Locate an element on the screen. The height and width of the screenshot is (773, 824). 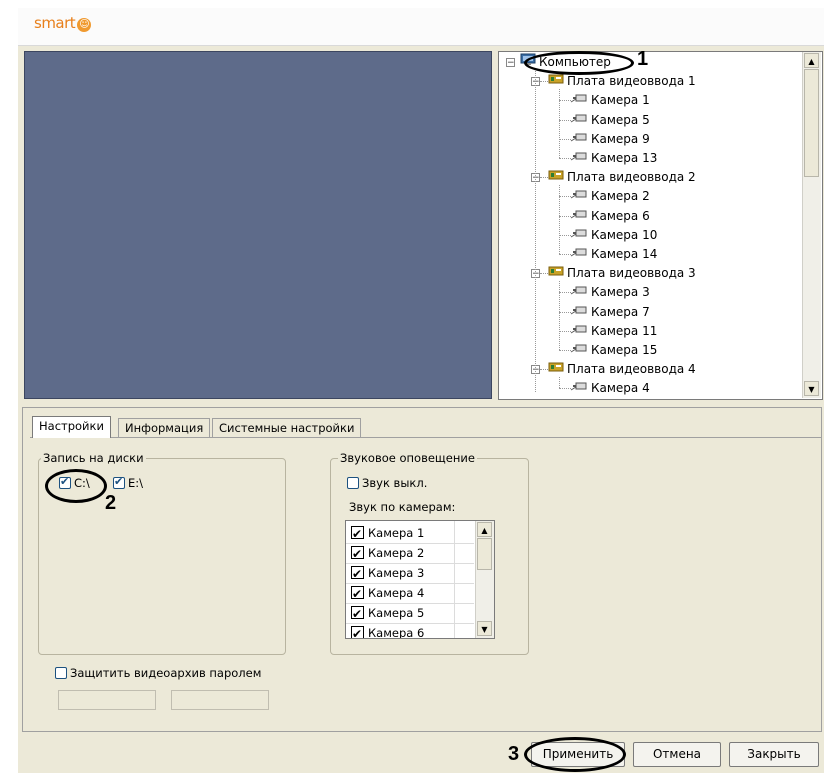
tree-camera-item: Камера 4 is located at coordinates (610, 388).